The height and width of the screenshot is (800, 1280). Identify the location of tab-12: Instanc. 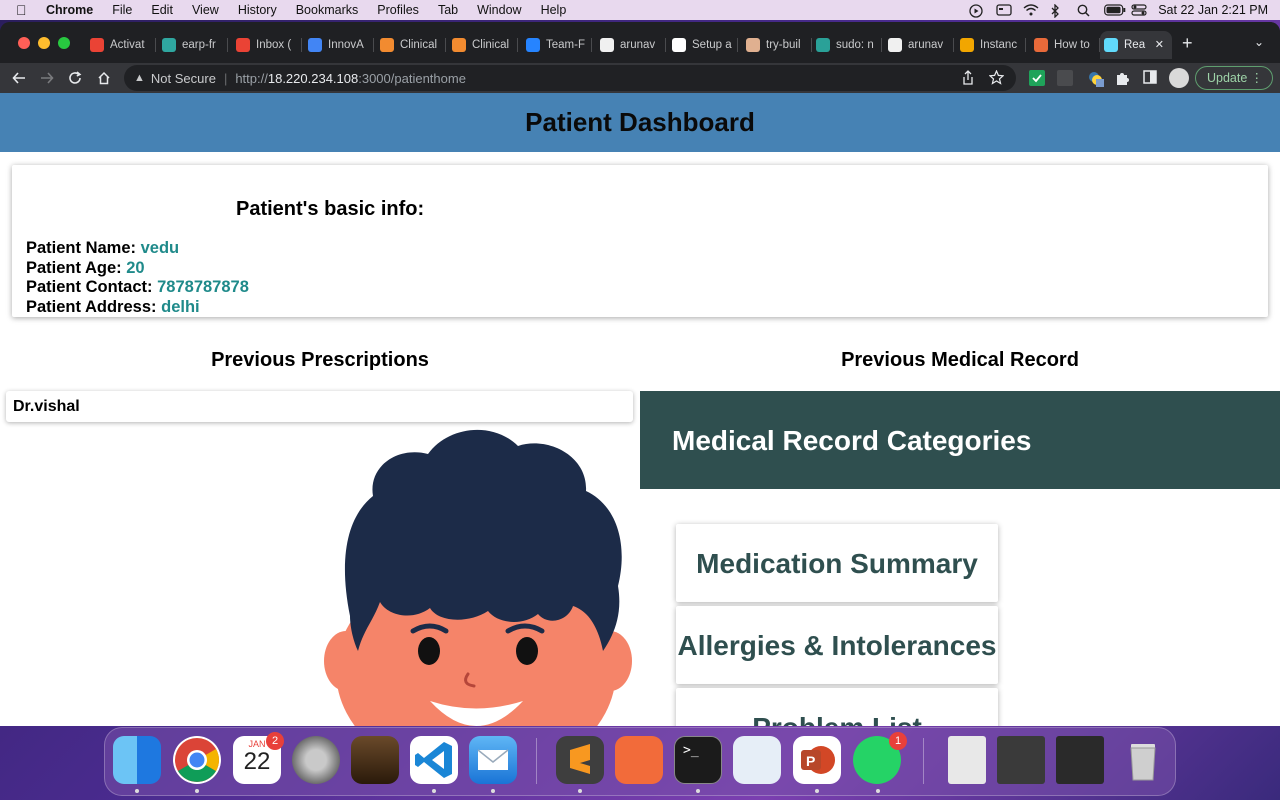
(991, 45).